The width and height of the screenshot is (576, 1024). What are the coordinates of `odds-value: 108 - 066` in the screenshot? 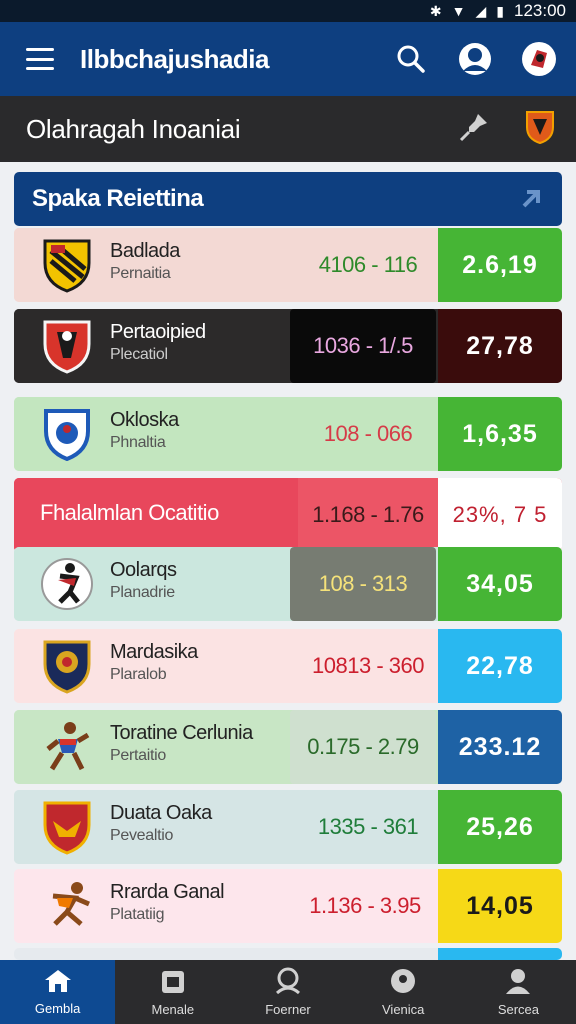 It's located at (368, 434).